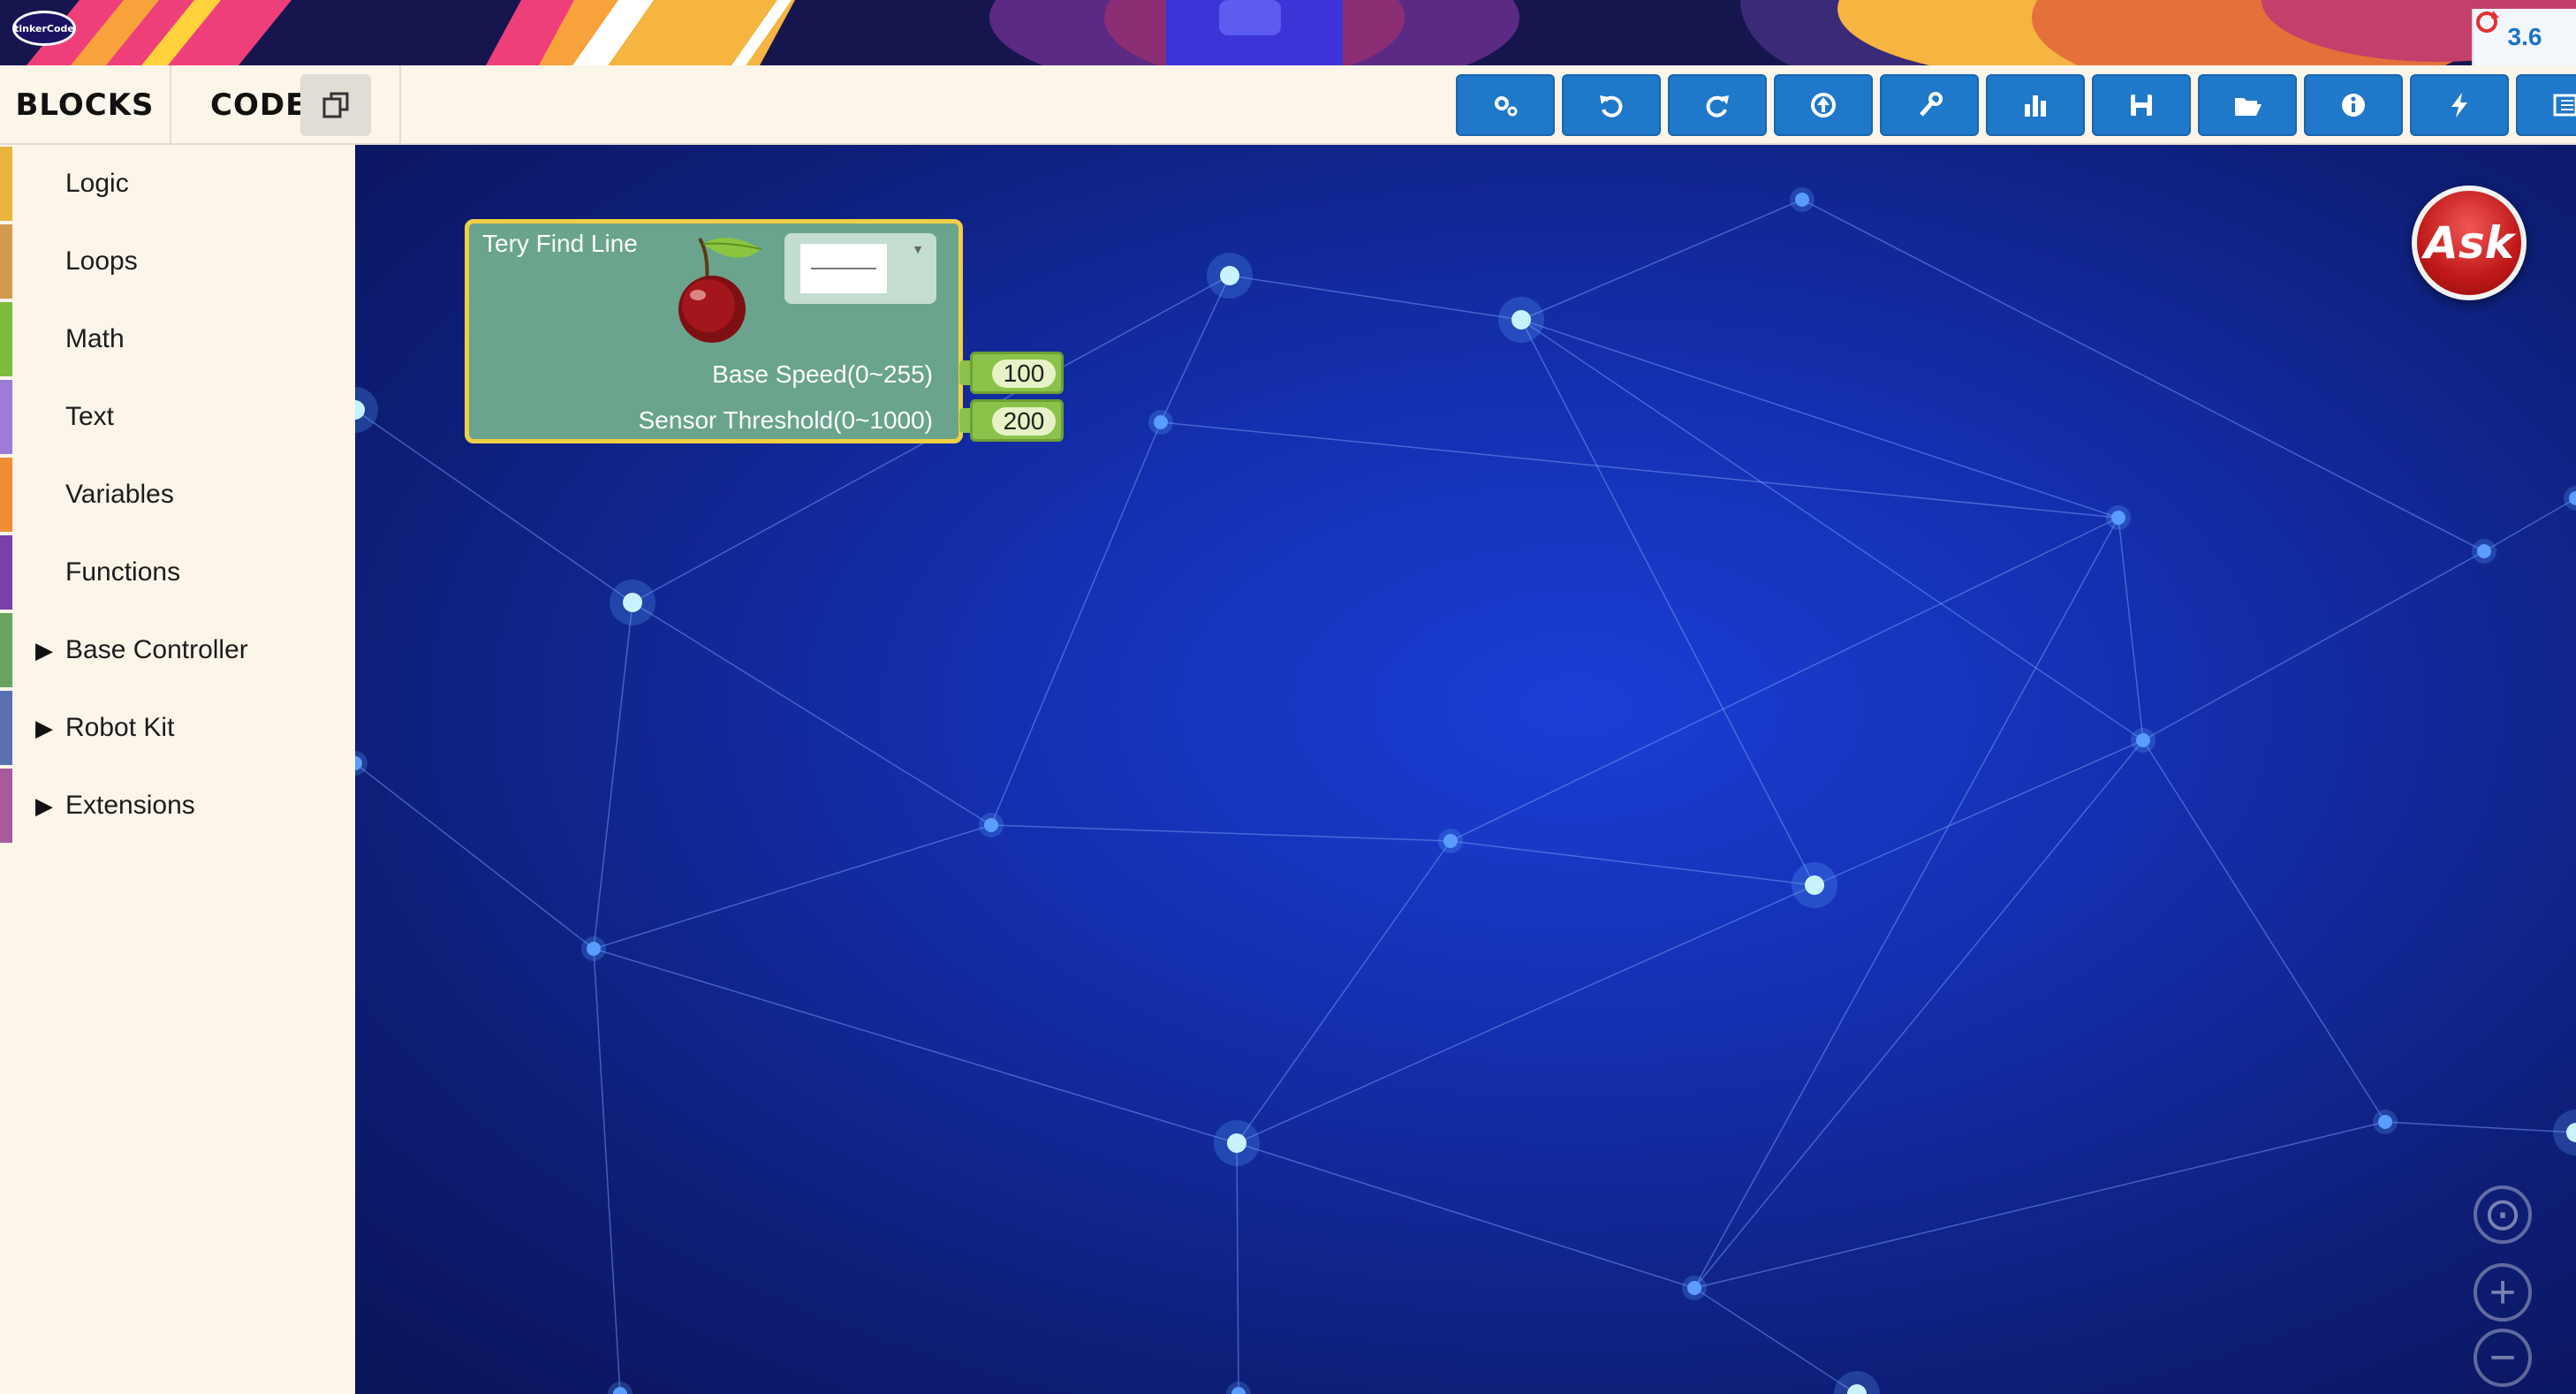 This screenshot has height=1394, width=2576. I want to click on flash-button, so click(2459, 105).